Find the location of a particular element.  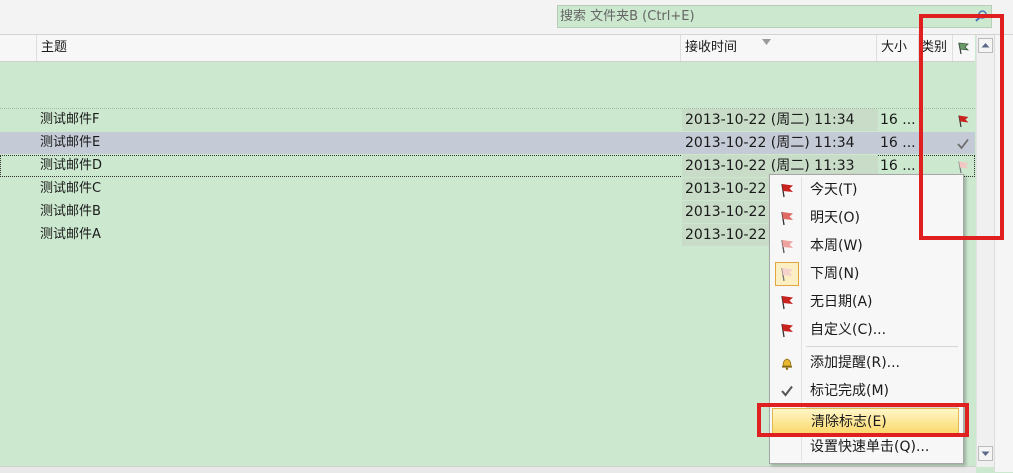

menu-item-next-week: 下周(N) is located at coordinates (865, 274).